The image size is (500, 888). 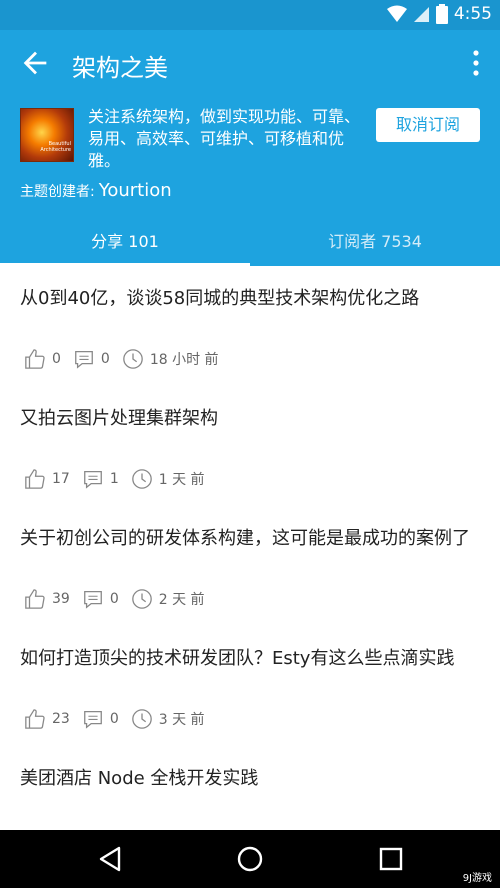 I want to click on circle-home-icon, so click(x=250, y=859).